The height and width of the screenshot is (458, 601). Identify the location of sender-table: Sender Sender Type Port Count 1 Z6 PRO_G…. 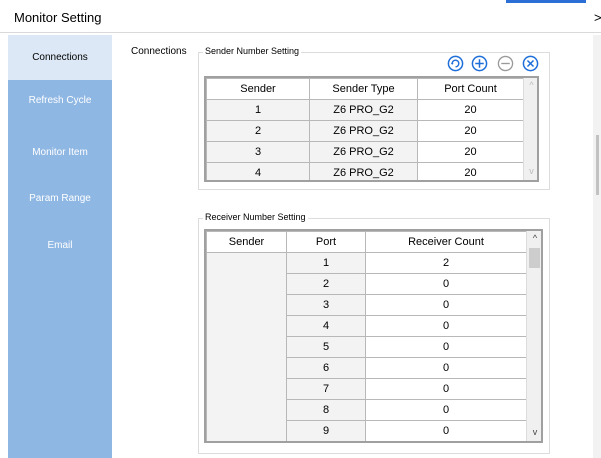
(365, 129).